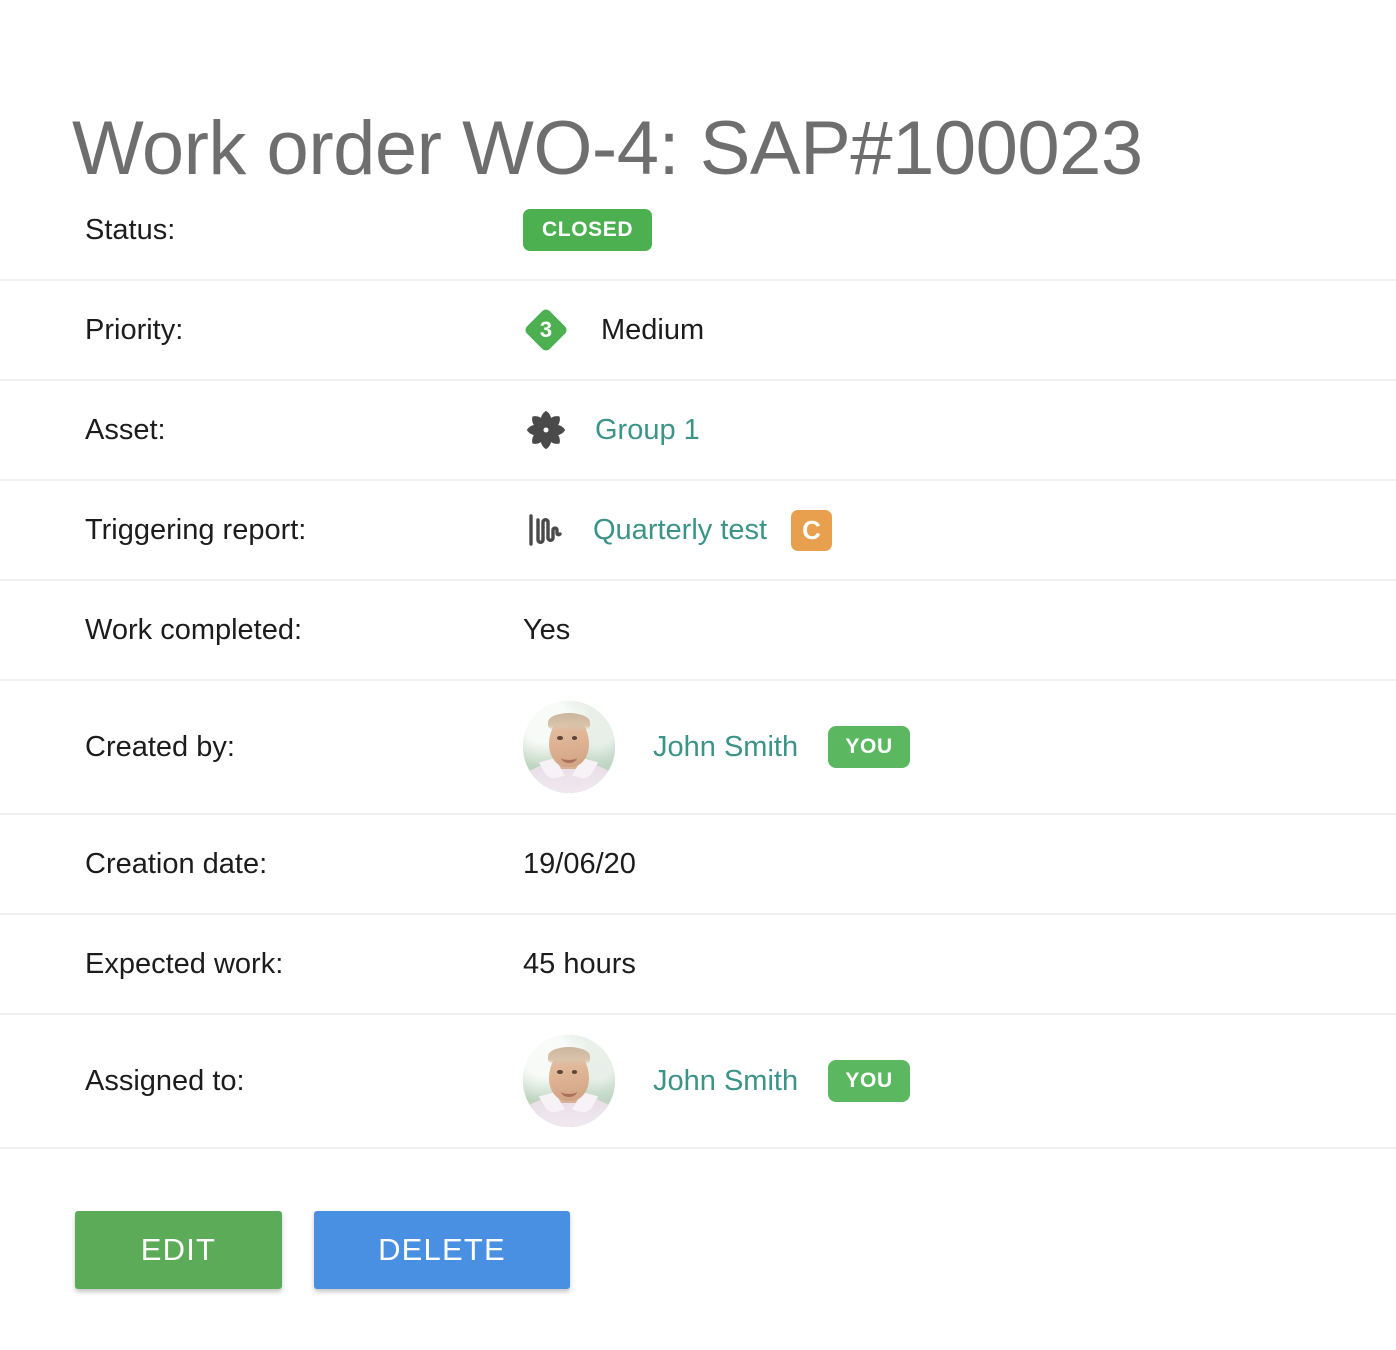  I want to click on assigned-to-user-link: John Smith, so click(725, 1081).